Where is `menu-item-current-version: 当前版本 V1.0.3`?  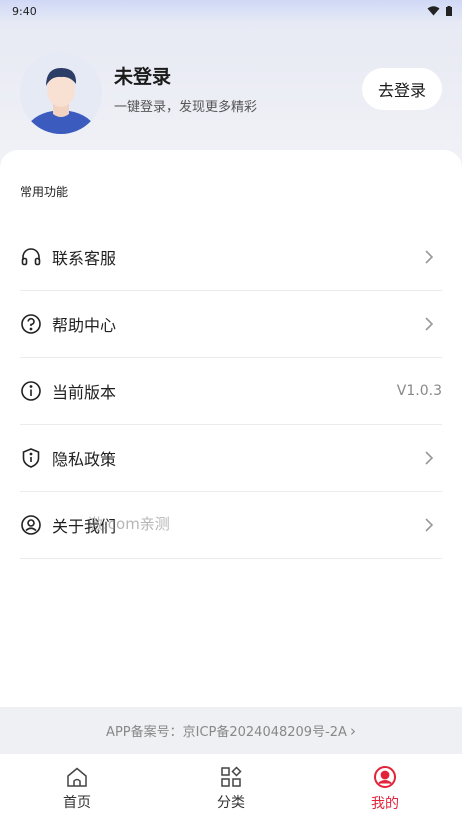
menu-item-current-version: 当前版本 V1.0.3 is located at coordinates (231, 391).